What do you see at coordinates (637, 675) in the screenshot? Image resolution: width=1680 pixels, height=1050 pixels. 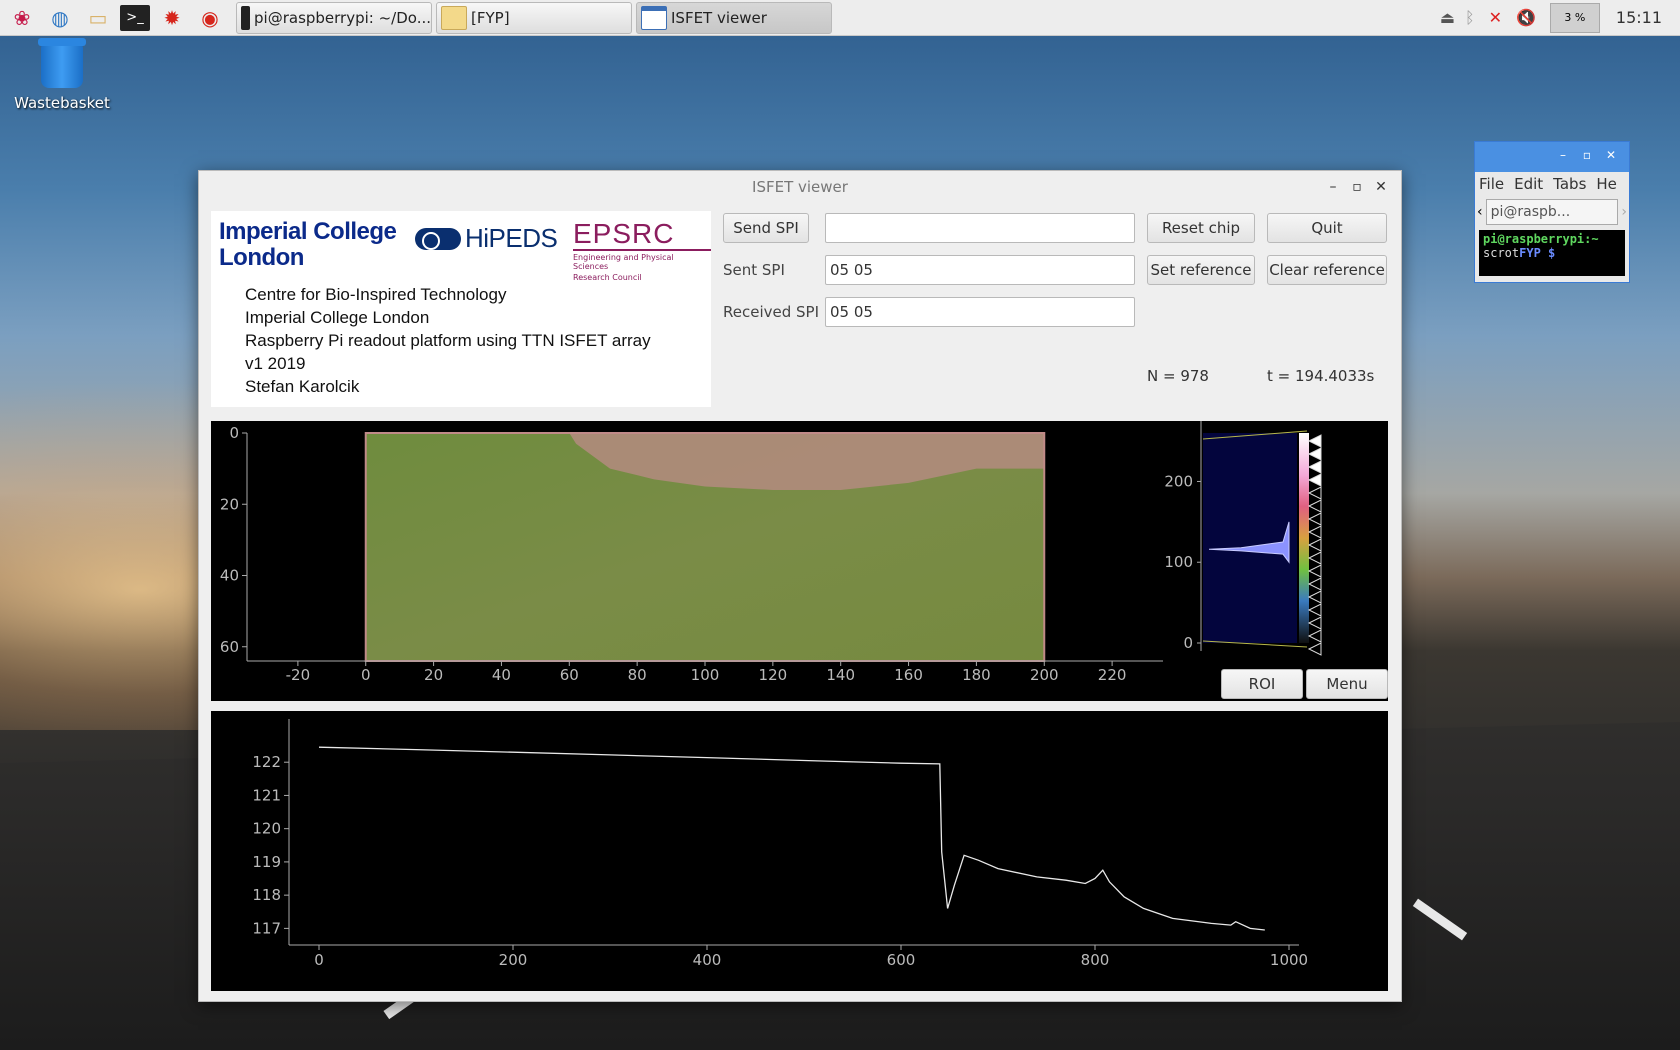 I see `x-tick-label: 80` at bounding box center [637, 675].